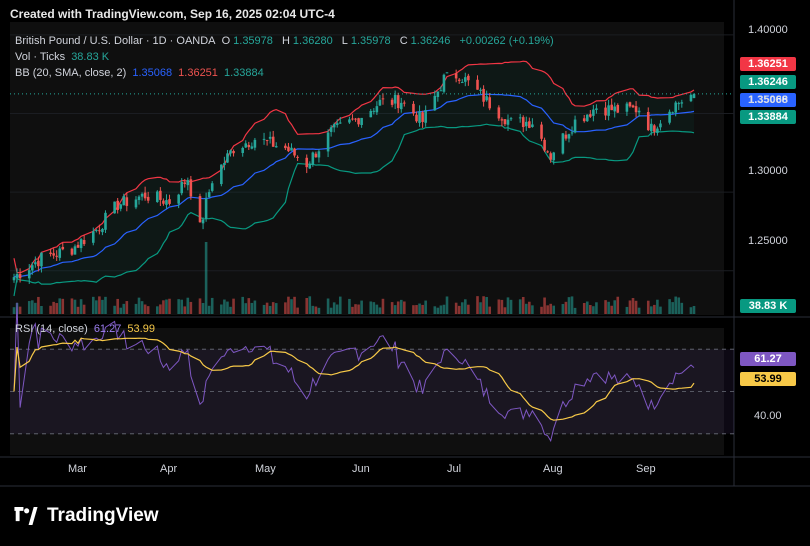 This screenshot has height=546, width=810. What do you see at coordinates (198, 73) in the screenshot?
I see `bb-upper-value: 1.36251` at bounding box center [198, 73].